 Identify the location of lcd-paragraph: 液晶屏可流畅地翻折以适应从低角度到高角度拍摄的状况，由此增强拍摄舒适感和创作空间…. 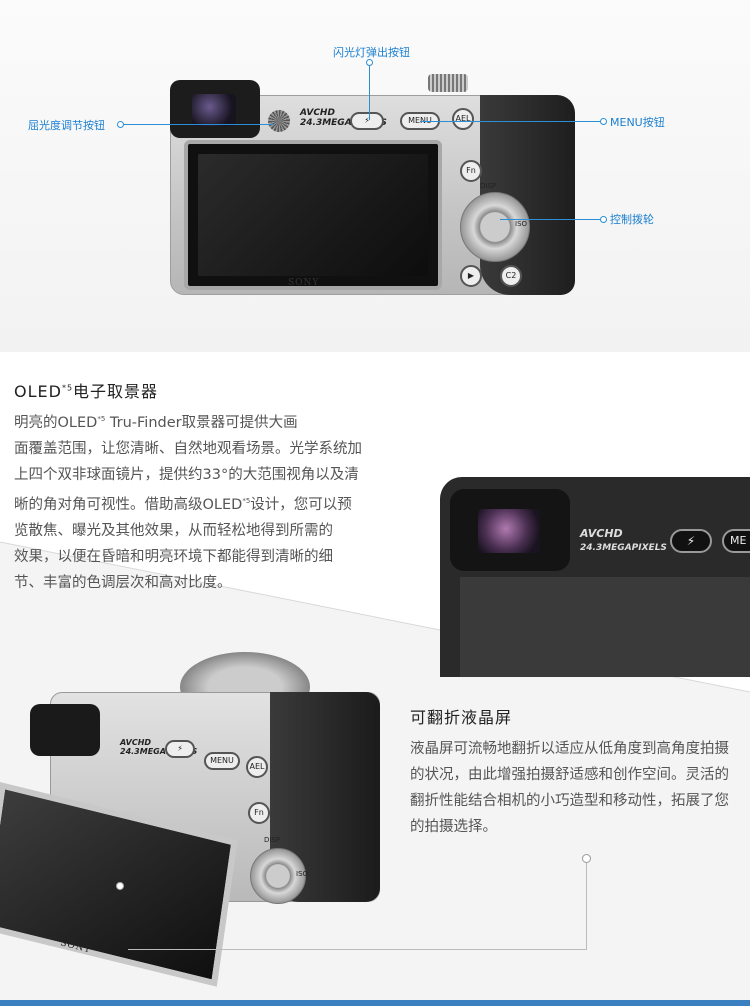
(569, 788).